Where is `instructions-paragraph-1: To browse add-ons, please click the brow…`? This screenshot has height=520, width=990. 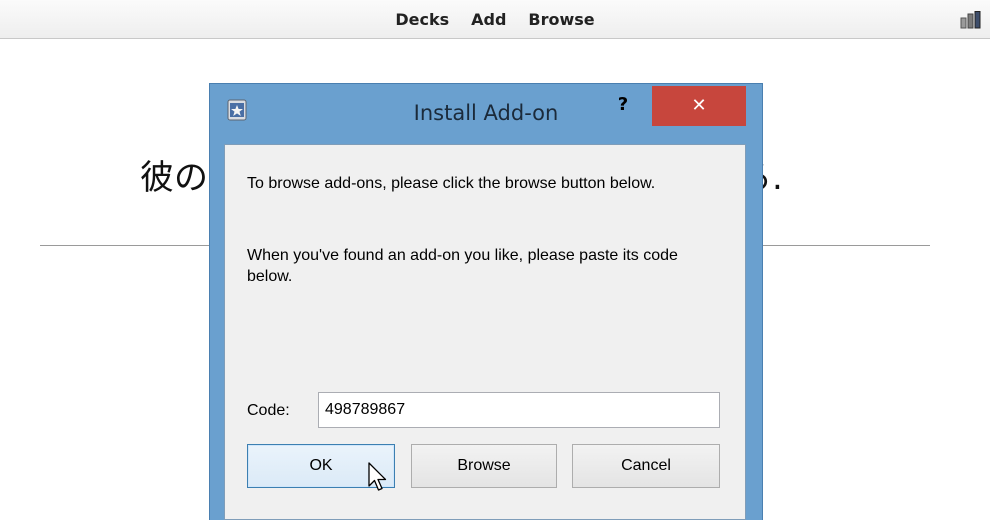
instructions-paragraph-1: To browse add-ons, please click the brow… is located at coordinates (451, 183).